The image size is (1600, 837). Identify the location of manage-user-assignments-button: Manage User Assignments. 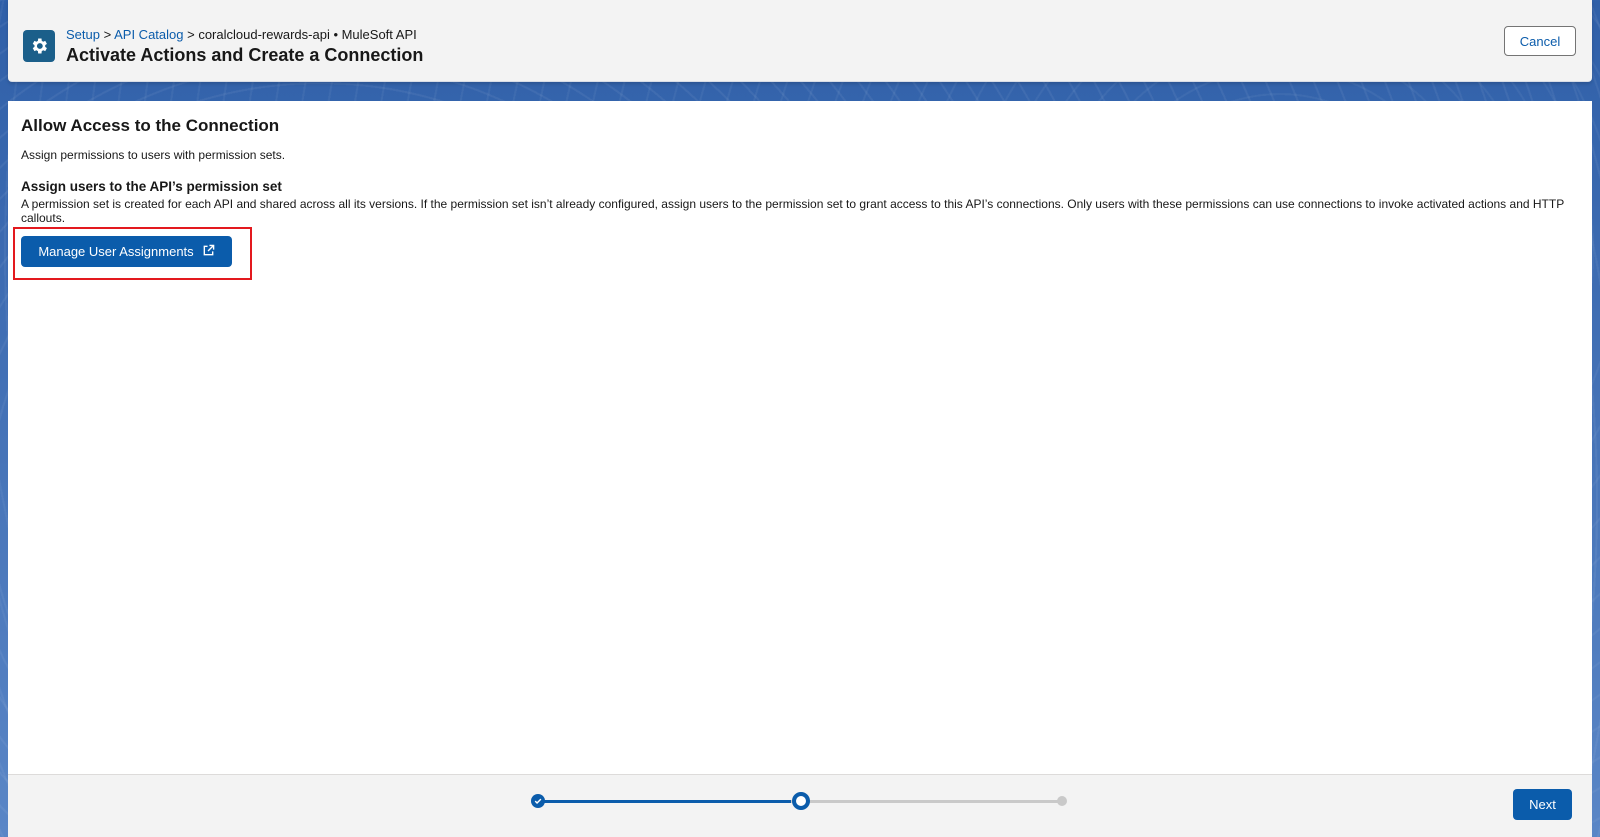
(126, 251).